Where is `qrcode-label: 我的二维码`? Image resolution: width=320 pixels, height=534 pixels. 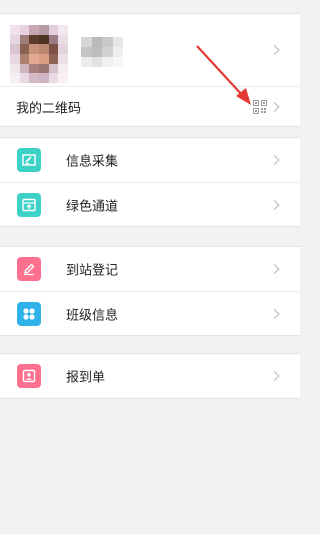 qrcode-label: 我的二维码 is located at coordinates (49, 109).